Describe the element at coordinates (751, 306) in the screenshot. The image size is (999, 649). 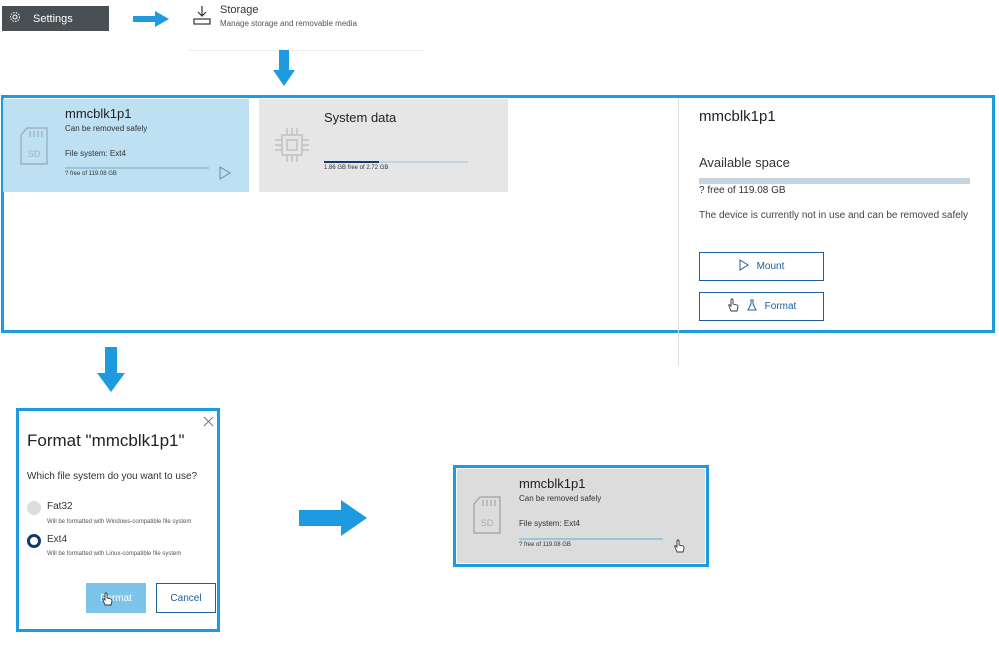
I see `flask-icon` at that location.